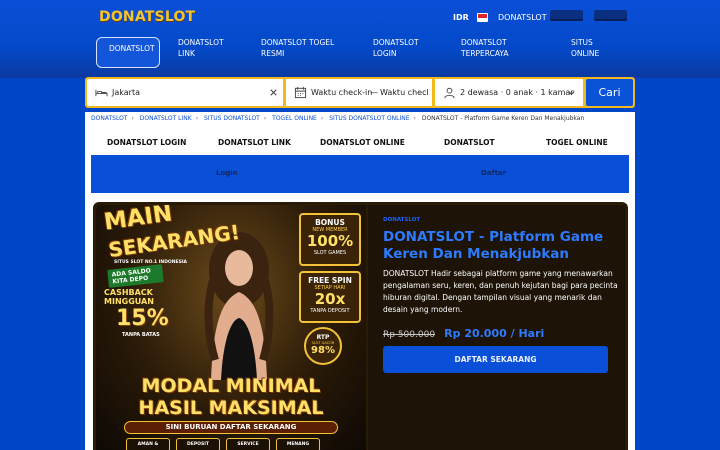 The height and width of the screenshot is (450, 720). What do you see at coordinates (330, 311) in the screenshot?
I see `spin-foot: TANPA DEPOSIT` at bounding box center [330, 311].